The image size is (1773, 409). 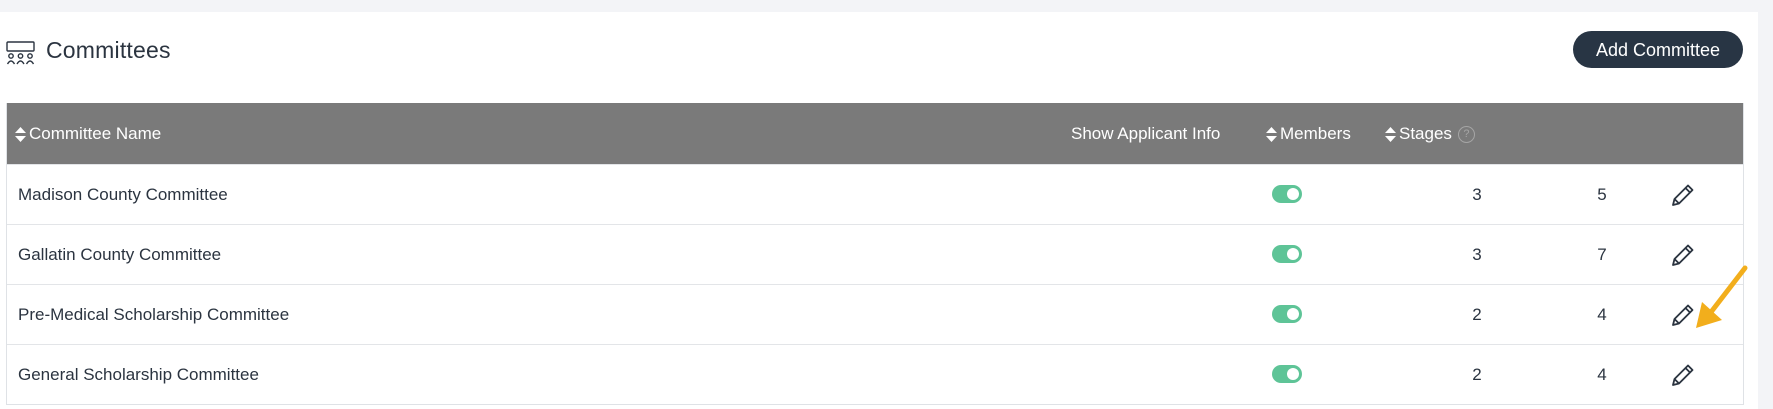 I want to click on help-icon: ?, so click(x=1466, y=135).